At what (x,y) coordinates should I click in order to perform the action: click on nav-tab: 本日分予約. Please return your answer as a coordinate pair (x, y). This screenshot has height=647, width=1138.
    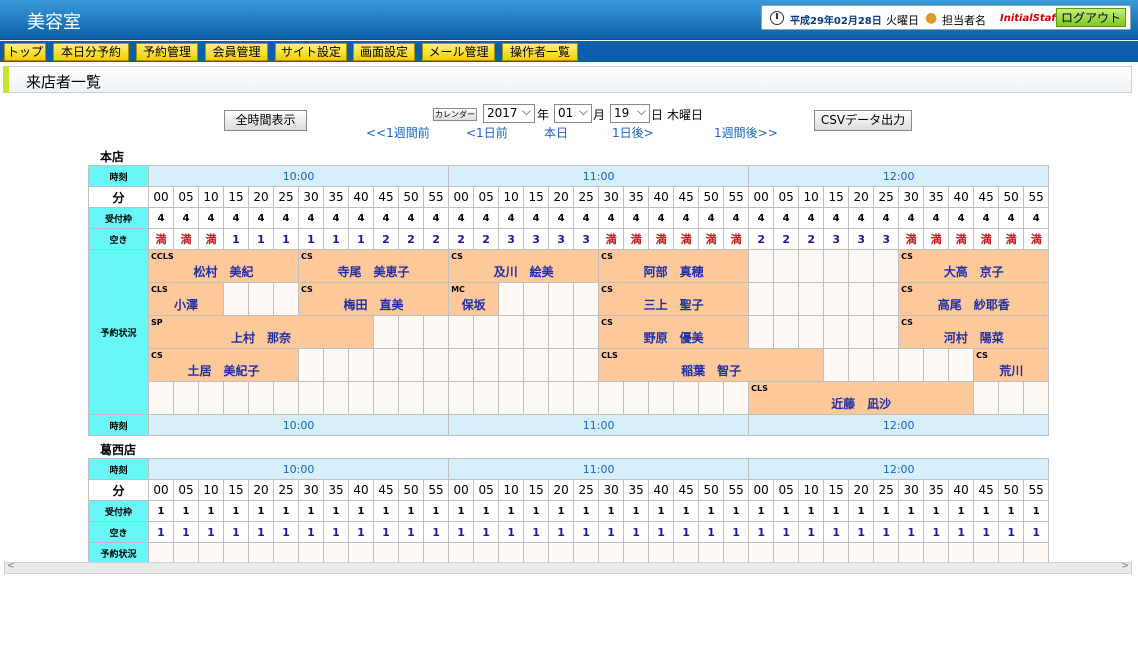
    Looking at the image, I should click on (91, 52).